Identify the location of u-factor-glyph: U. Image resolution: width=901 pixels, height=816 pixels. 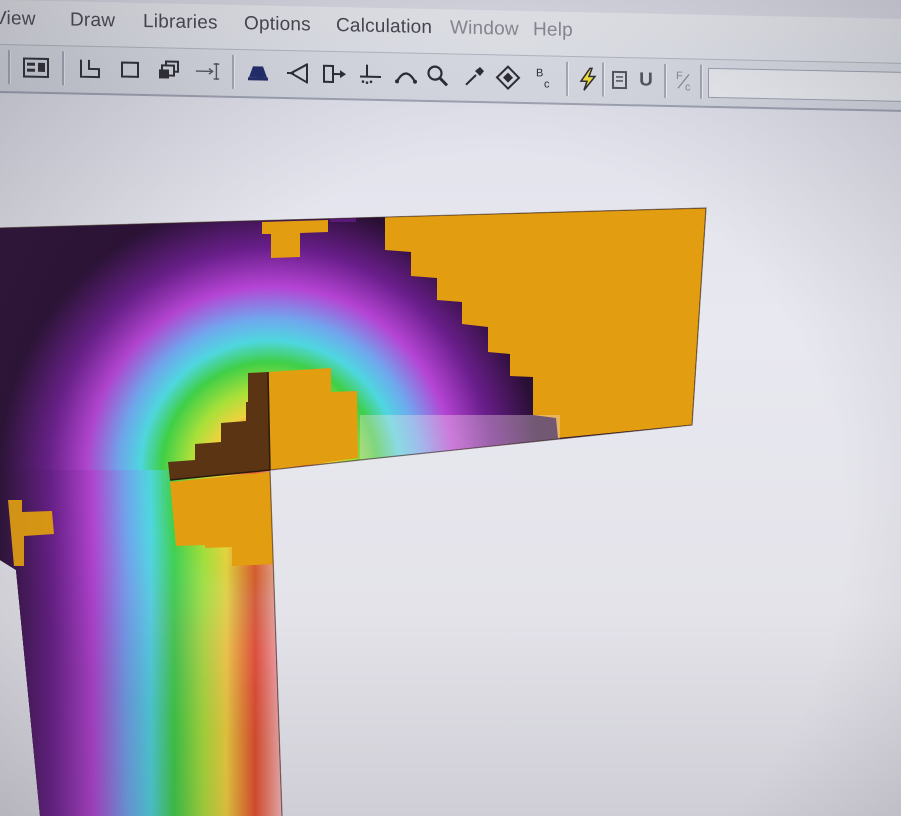
(646, 80).